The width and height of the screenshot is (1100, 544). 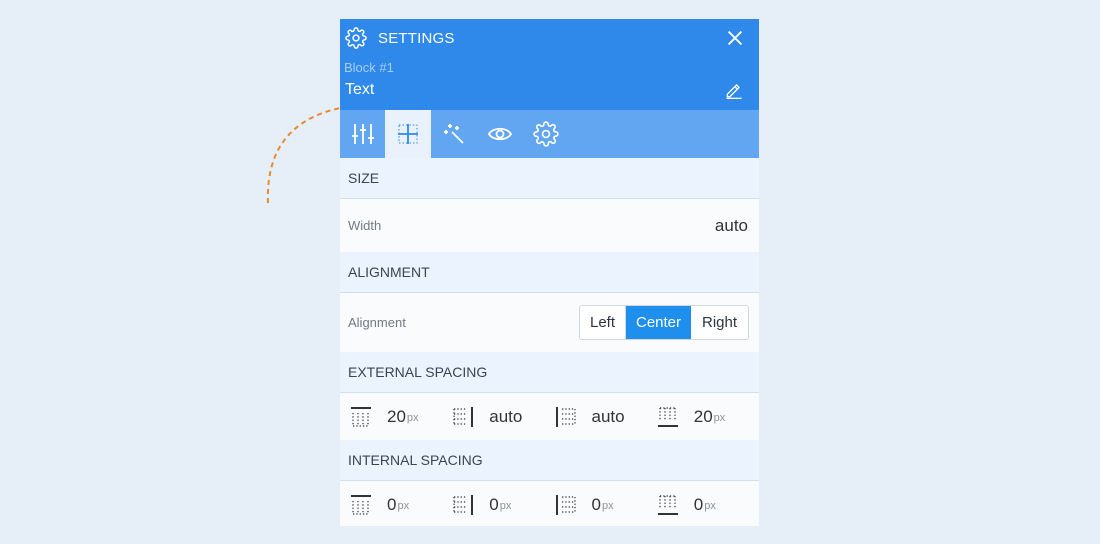 I want to click on close-icon, so click(x=735, y=38).